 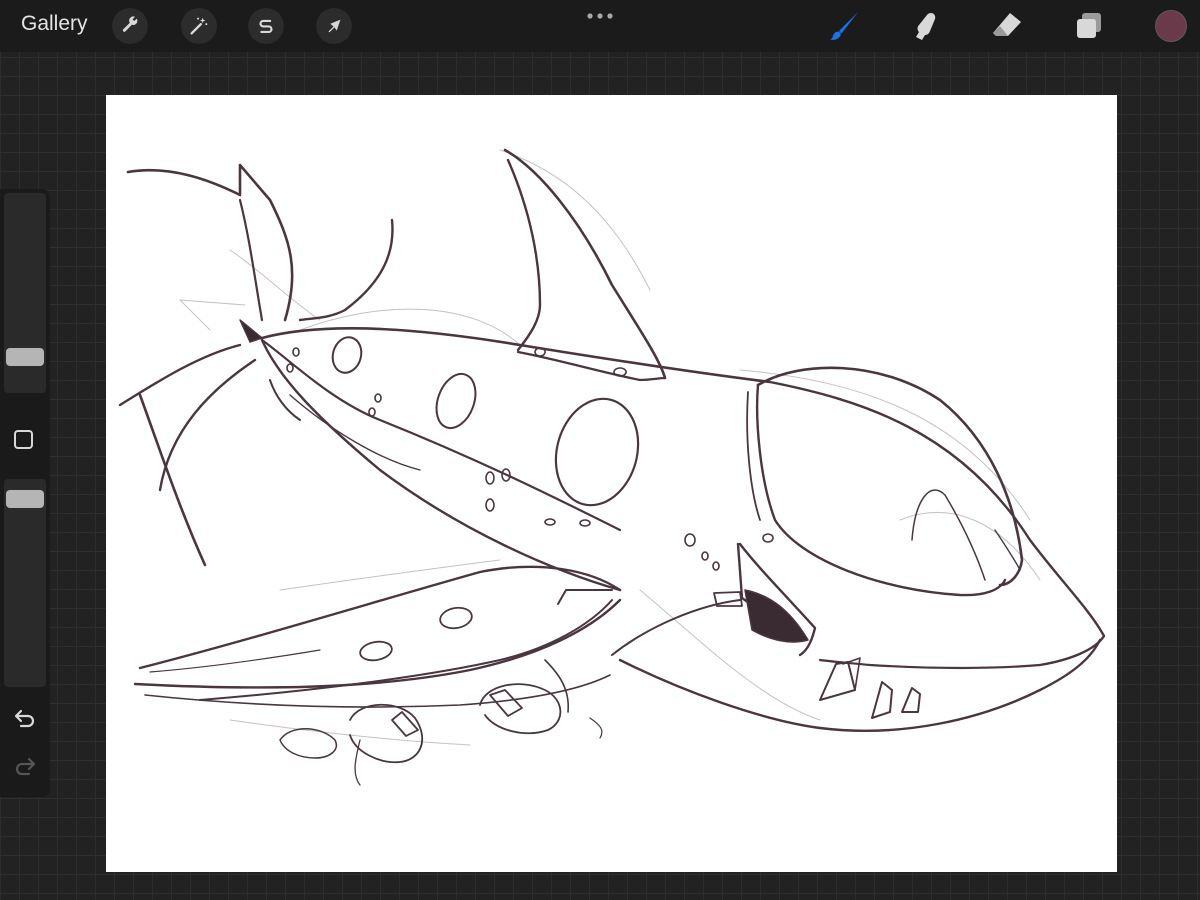 I want to click on redo-button, so click(x=25, y=766).